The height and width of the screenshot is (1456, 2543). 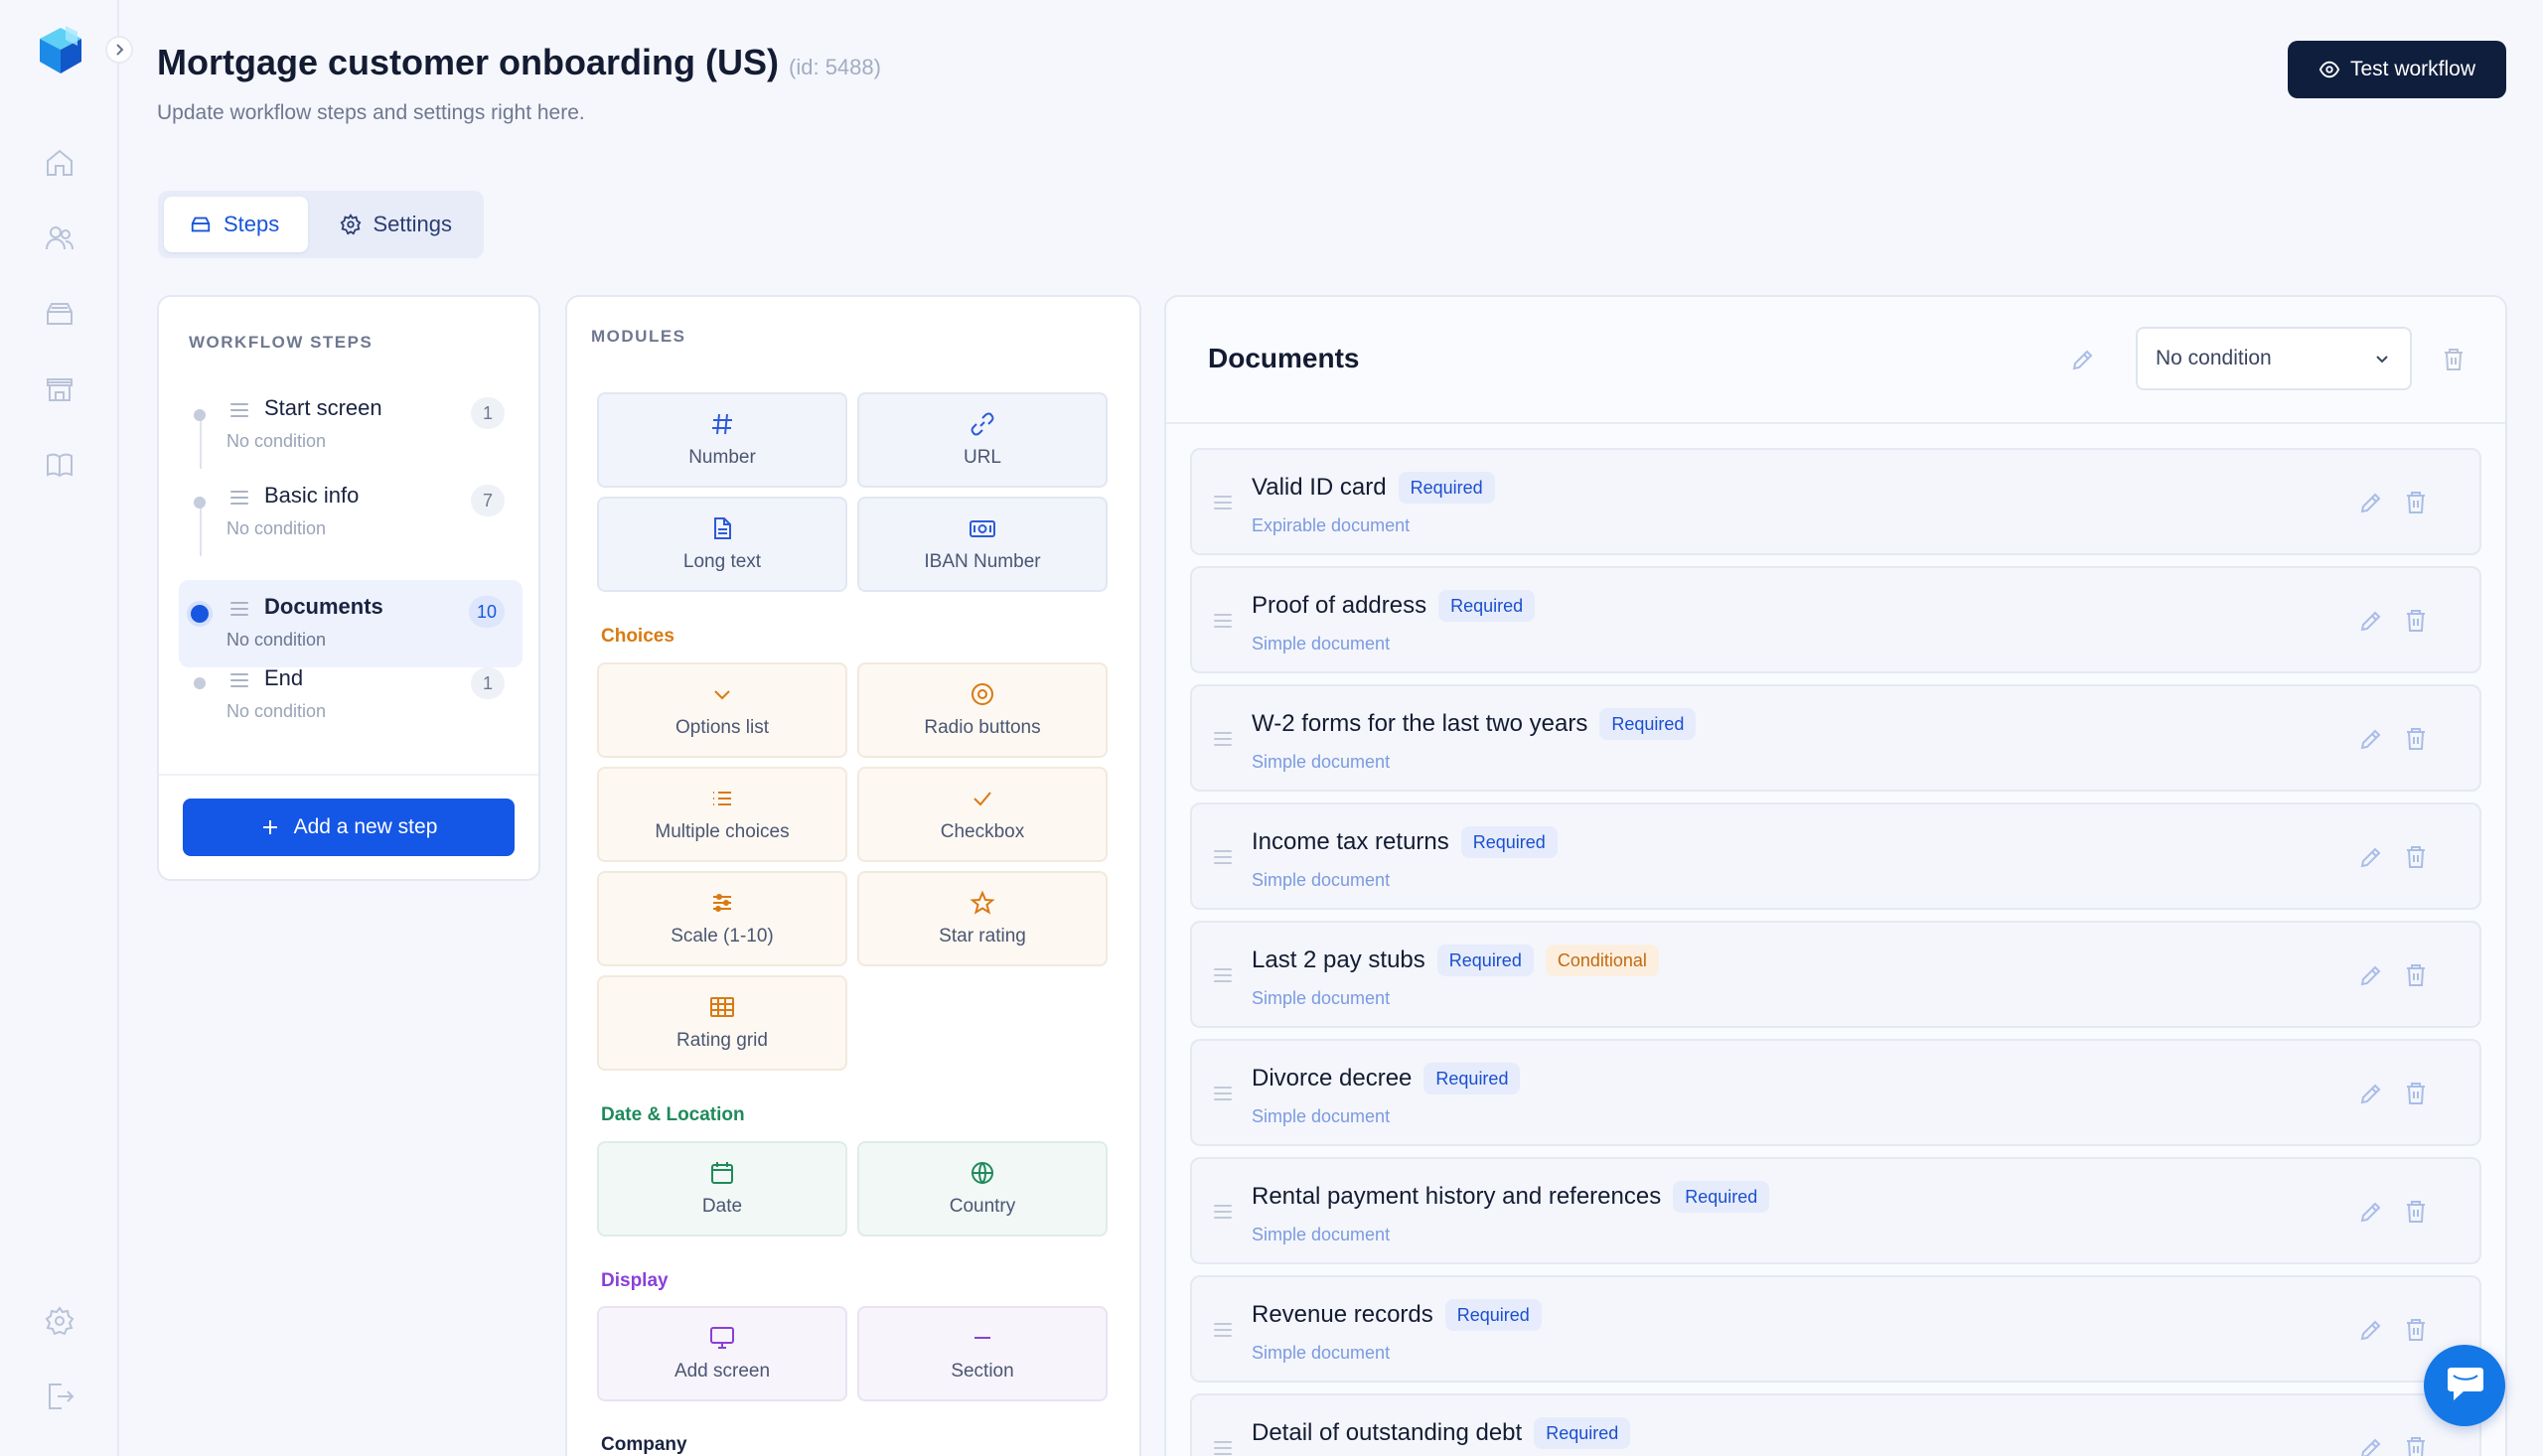 I want to click on module-radio-buttons: Radio buttons, so click(x=982, y=710).